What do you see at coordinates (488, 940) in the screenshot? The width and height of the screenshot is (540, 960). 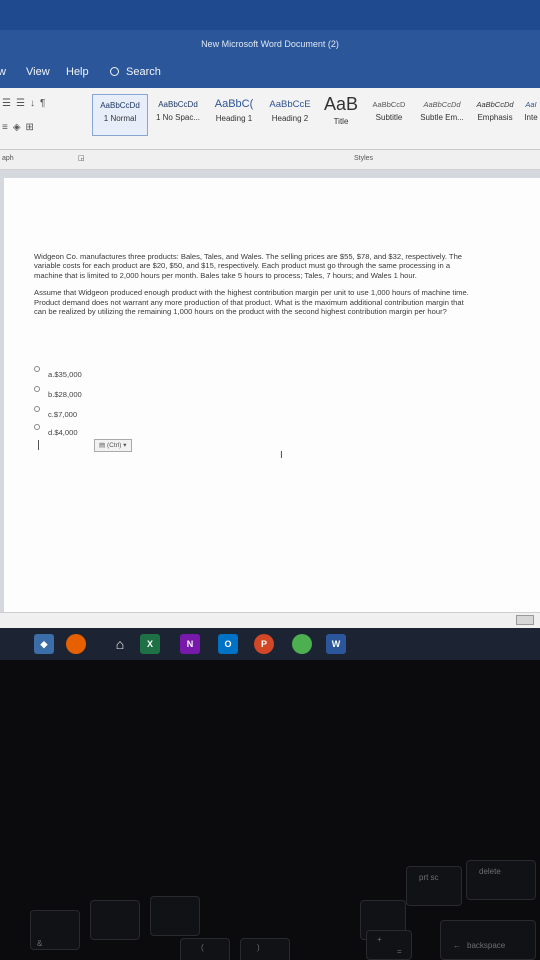 I see `key-backspace: ← backspace` at bounding box center [488, 940].